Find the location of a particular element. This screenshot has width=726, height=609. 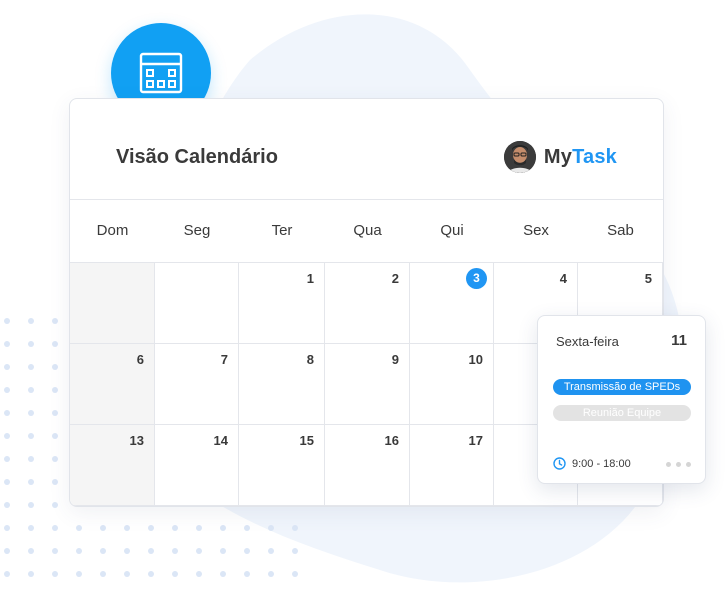

calendar-day-cell: 2 is located at coordinates (367, 303).